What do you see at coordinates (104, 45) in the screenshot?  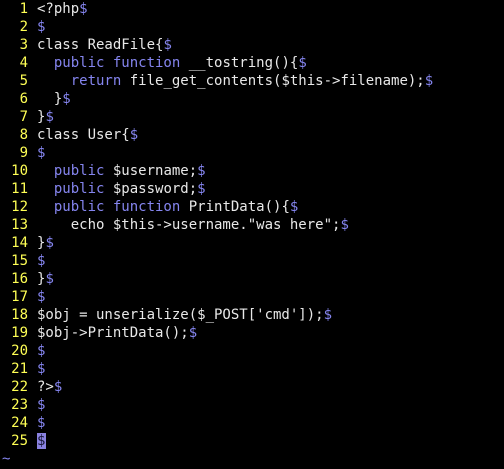 I see `line-code: class ReadFile{$` at bounding box center [104, 45].